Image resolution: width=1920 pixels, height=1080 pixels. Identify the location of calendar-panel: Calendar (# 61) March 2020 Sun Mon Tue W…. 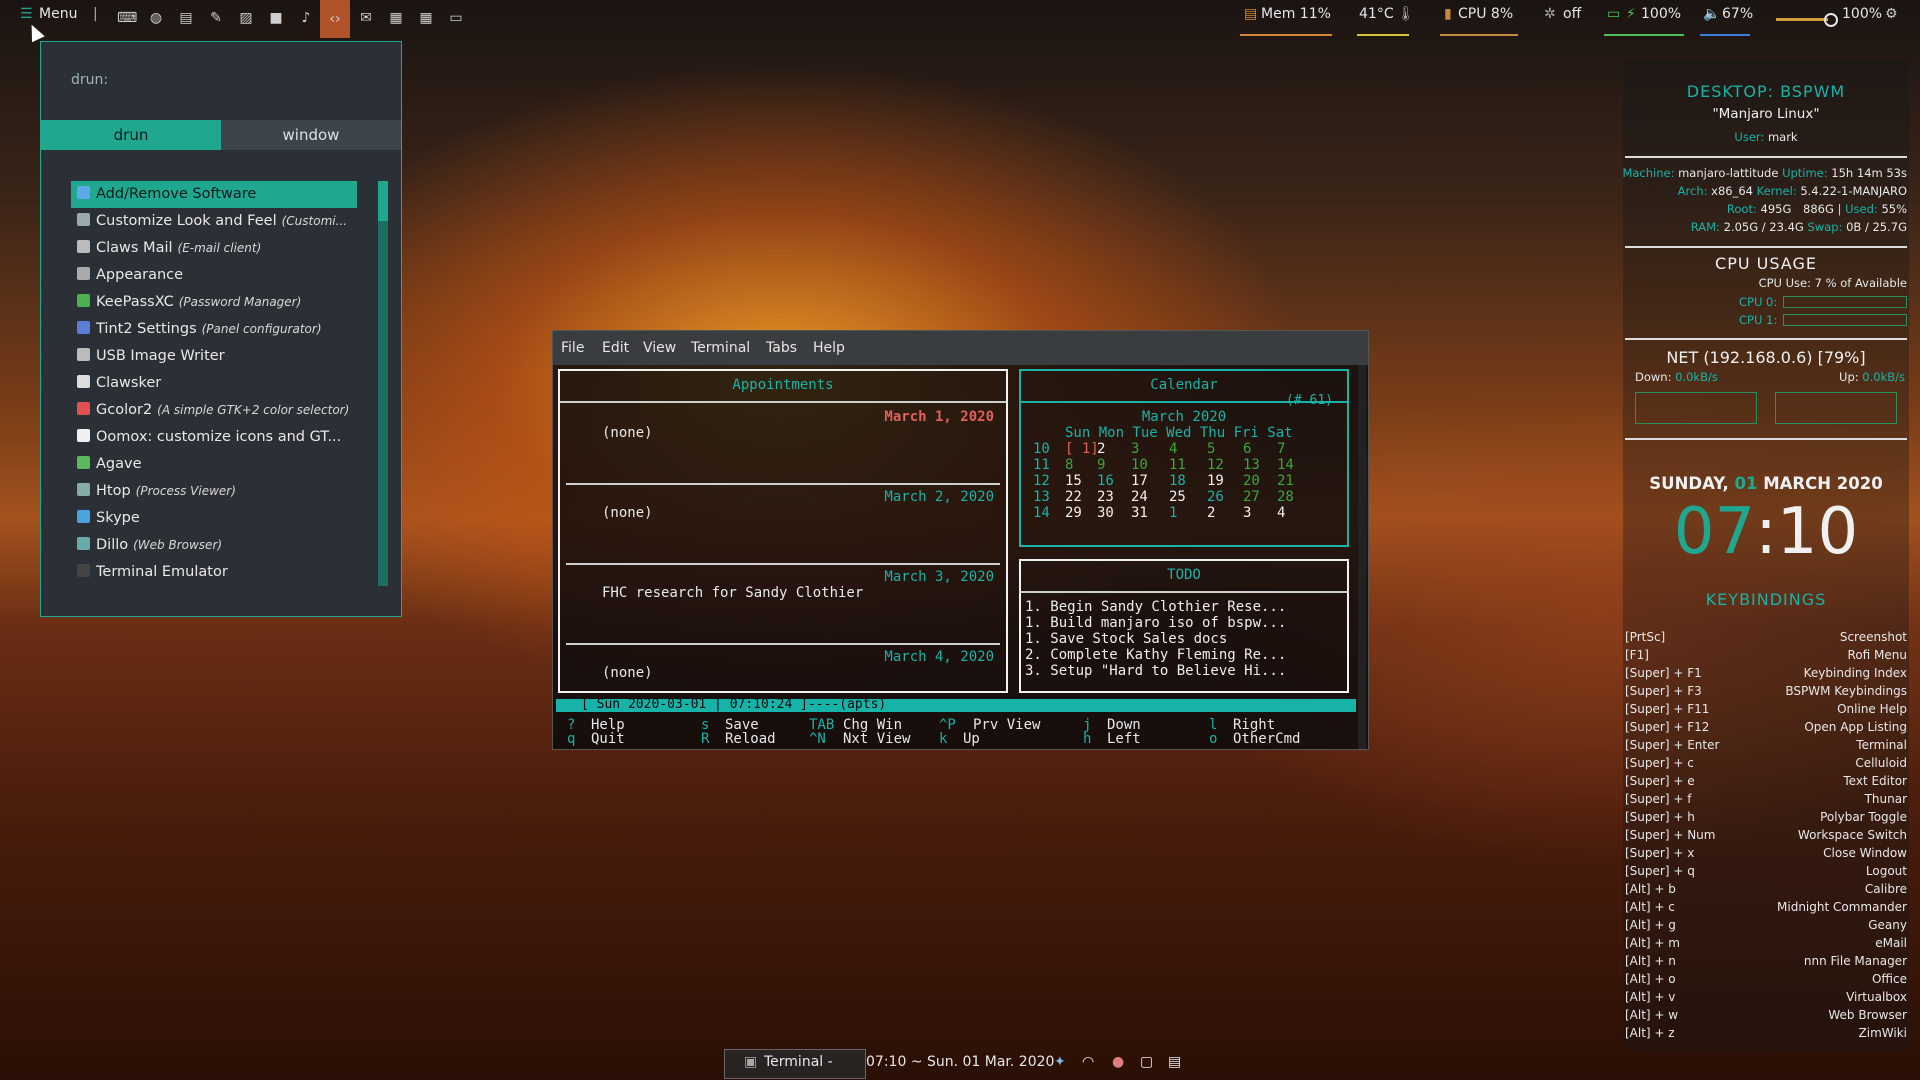
(1184, 458).